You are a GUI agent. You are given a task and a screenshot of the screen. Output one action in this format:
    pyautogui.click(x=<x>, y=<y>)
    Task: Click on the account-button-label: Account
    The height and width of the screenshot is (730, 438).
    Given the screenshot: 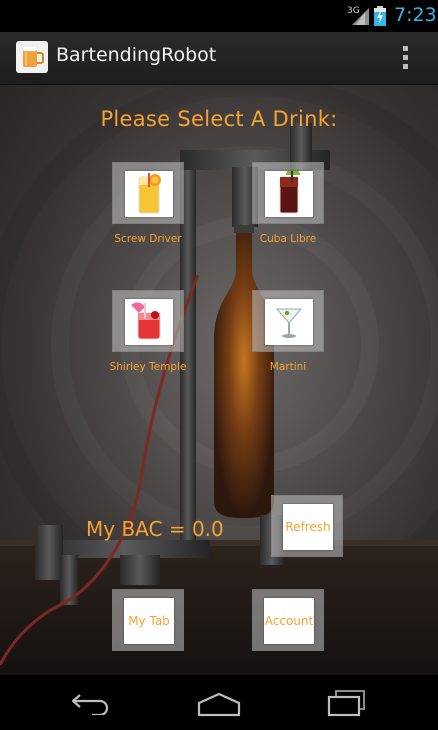 What is the action you would take?
    pyautogui.click(x=289, y=621)
    